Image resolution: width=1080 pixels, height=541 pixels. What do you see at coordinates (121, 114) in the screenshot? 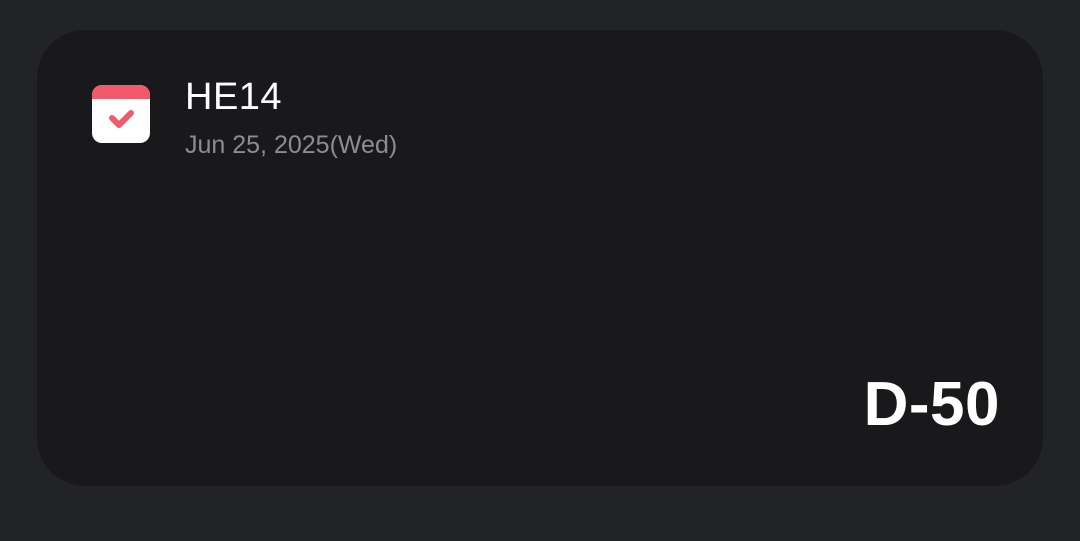
I see `calendar-check-icon` at bounding box center [121, 114].